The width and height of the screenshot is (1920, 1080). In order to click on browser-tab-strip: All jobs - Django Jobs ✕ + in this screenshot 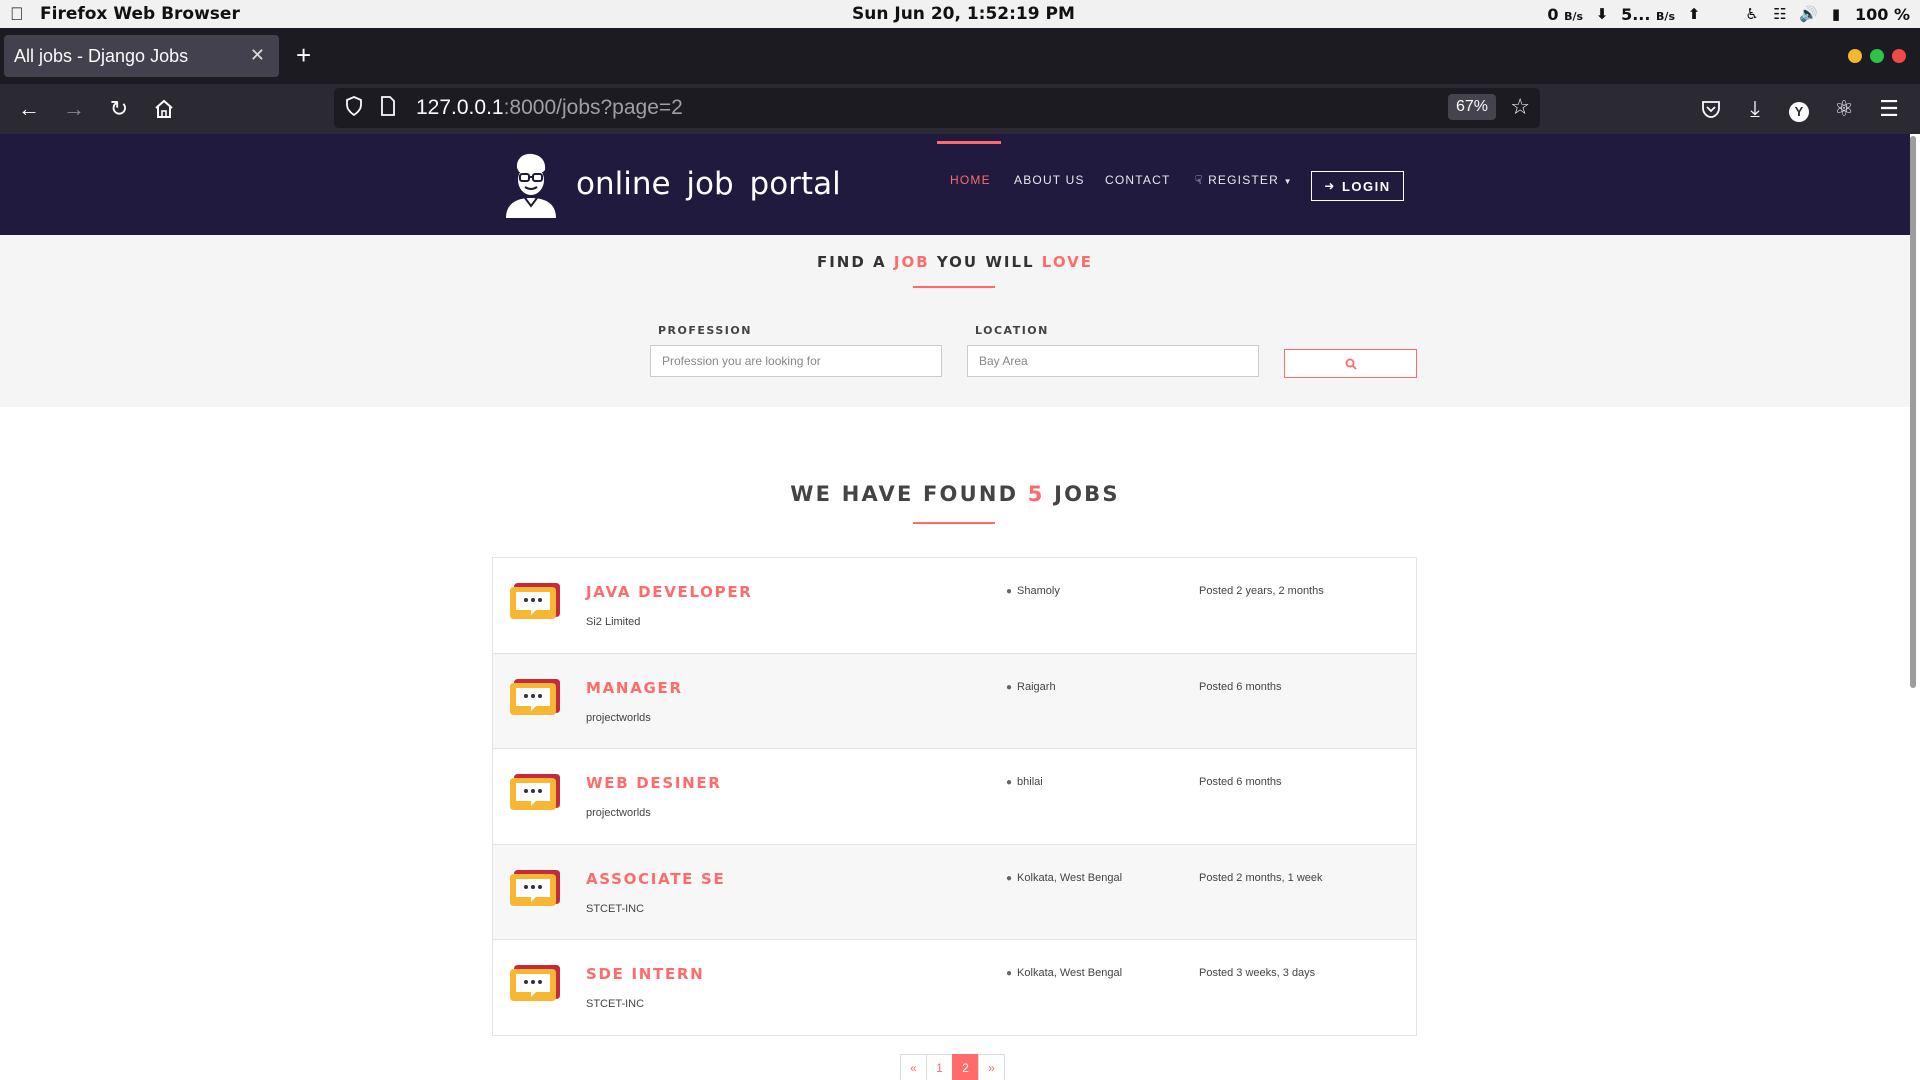, I will do `click(960, 56)`.